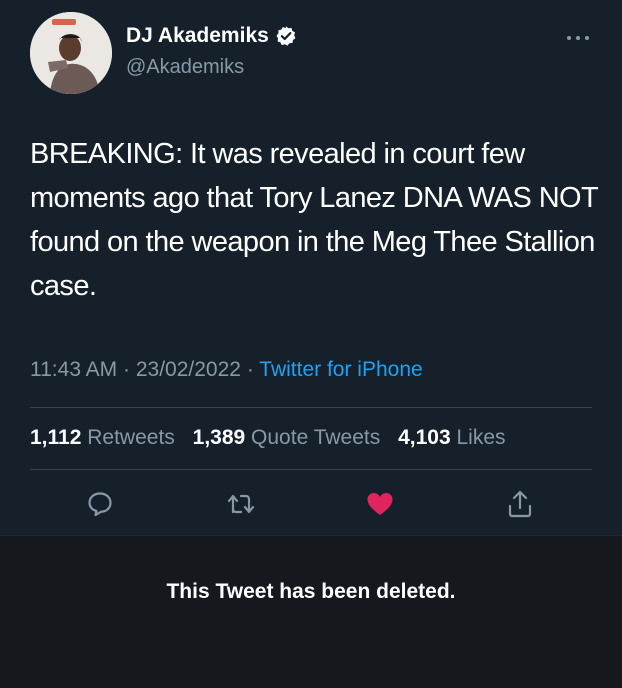 The height and width of the screenshot is (688, 622). I want to click on reply-button, so click(100, 504).